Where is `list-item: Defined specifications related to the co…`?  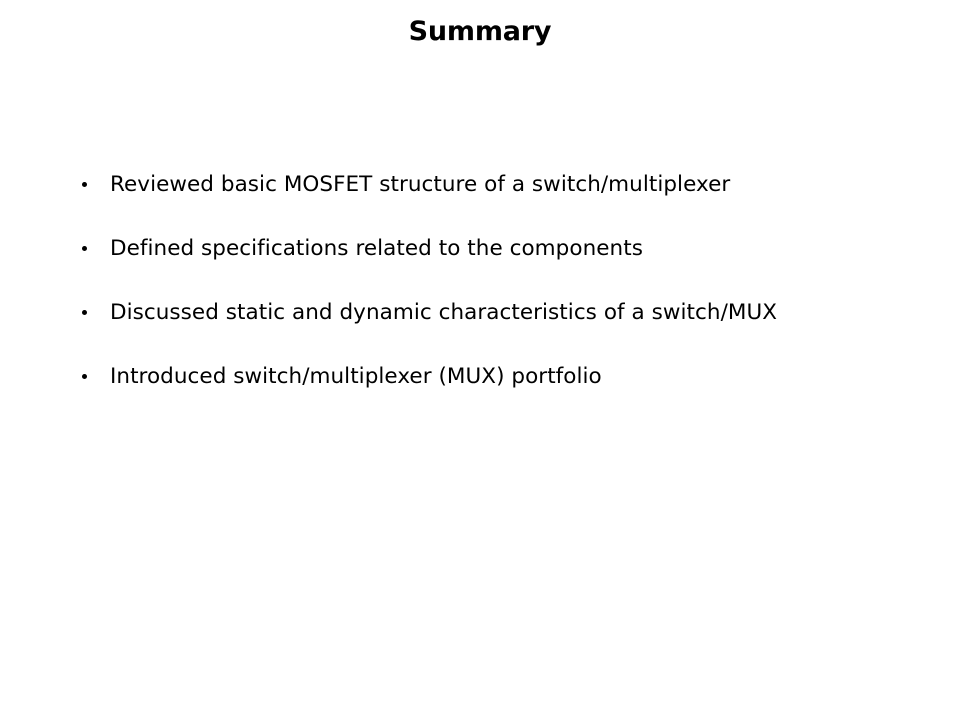 list-item: Defined specifications related to the co… is located at coordinates (498, 266).